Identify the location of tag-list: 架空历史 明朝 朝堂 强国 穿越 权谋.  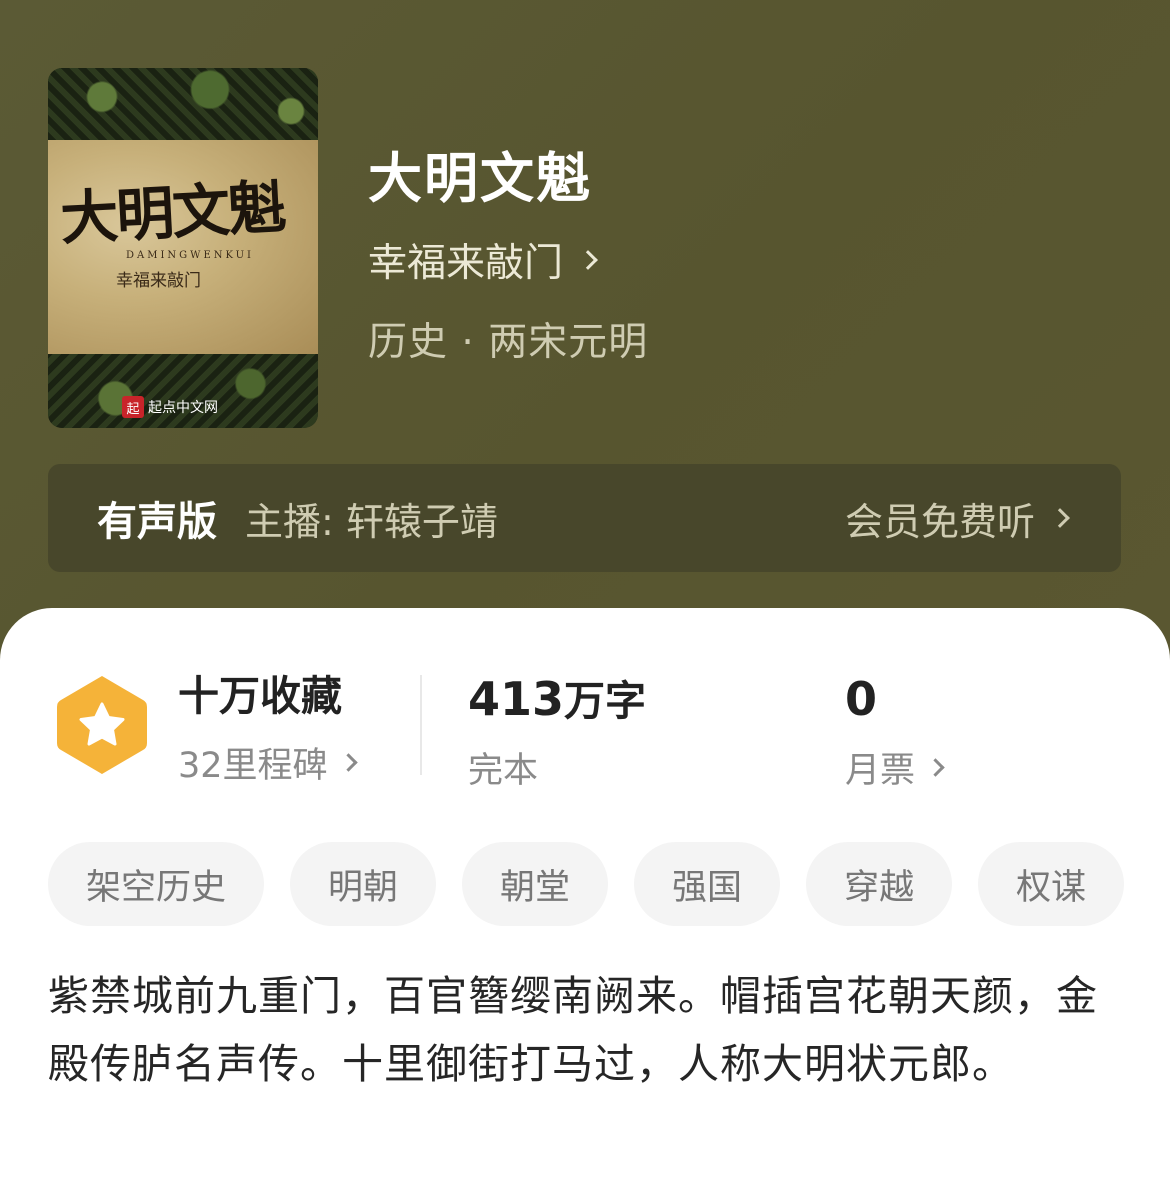
(586, 884).